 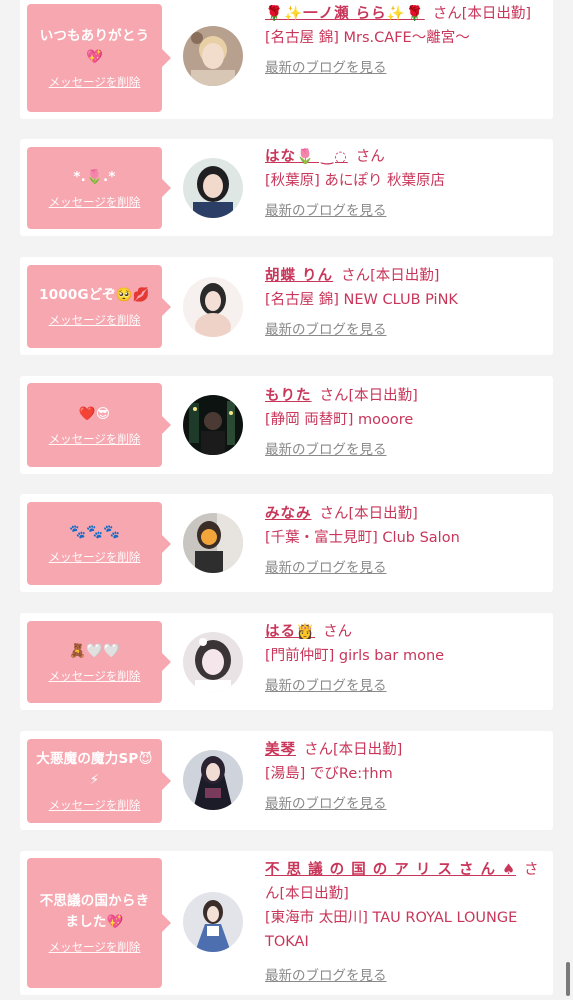 I want to click on cast-name-link: はな🌷 ‿◌, so click(x=306, y=157).